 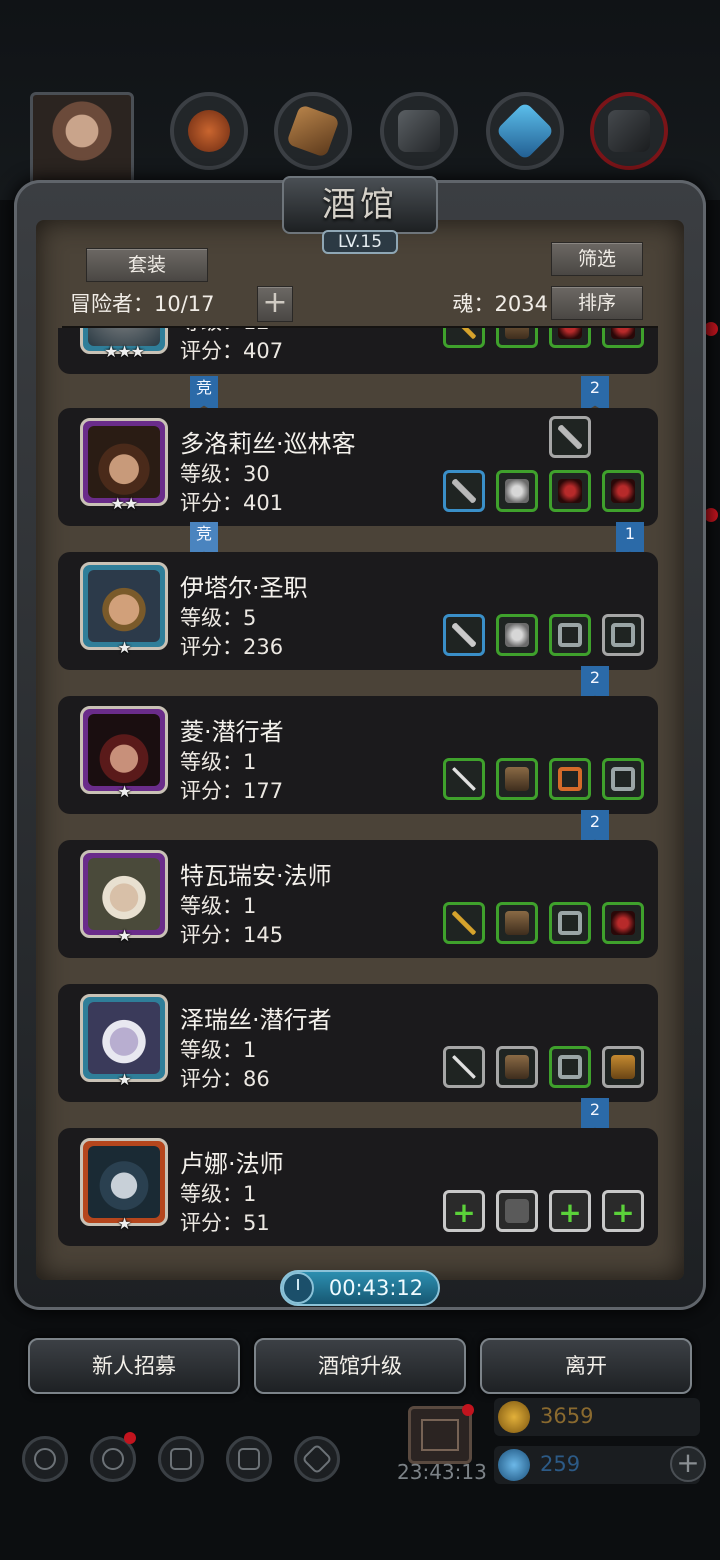 I want to click on add-weapon-icon, so click(x=464, y=1211).